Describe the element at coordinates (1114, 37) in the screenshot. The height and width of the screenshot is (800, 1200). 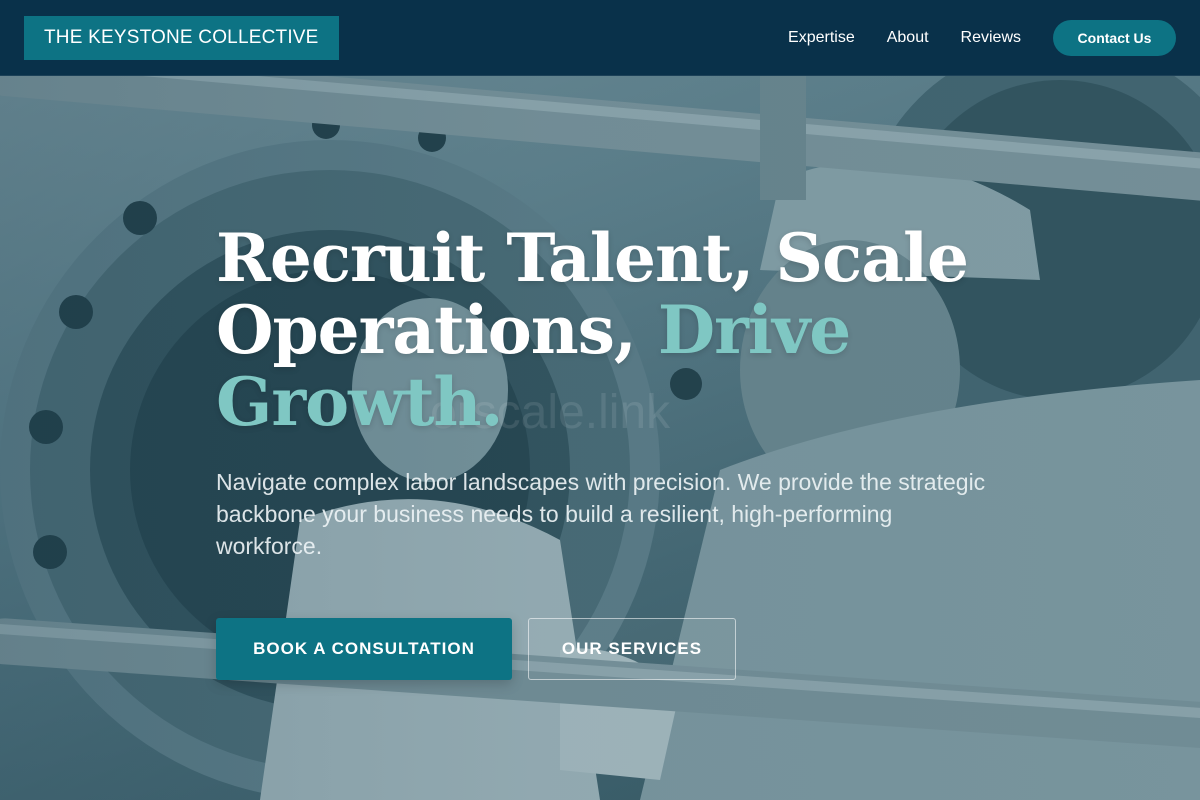
I see `contact-us-button: Contact Us` at that location.